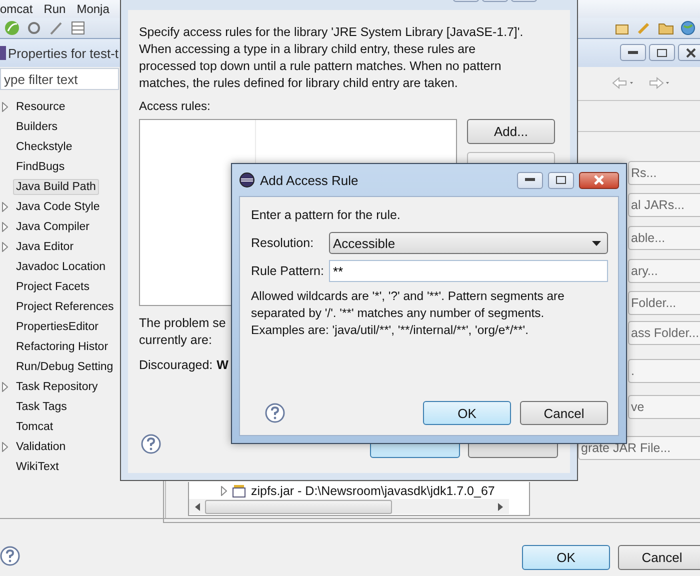 The width and height of the screenshot is (700, 576). Describe the element at coordinates (320, 66) in the screenshot. I see `description-line: processed top down until a rule pattern matches. When no pattern` at that location.